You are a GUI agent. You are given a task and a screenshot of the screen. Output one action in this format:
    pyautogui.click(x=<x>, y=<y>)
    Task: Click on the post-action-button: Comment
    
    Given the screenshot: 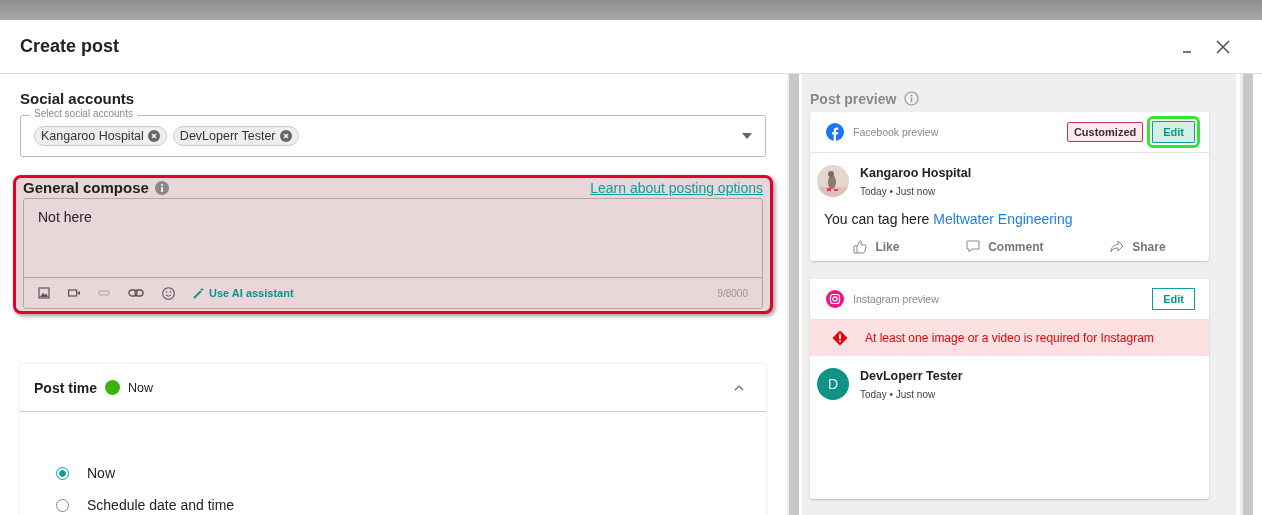 What is the action you would take?
    pyautogui.click(x=1005, y=247)
    